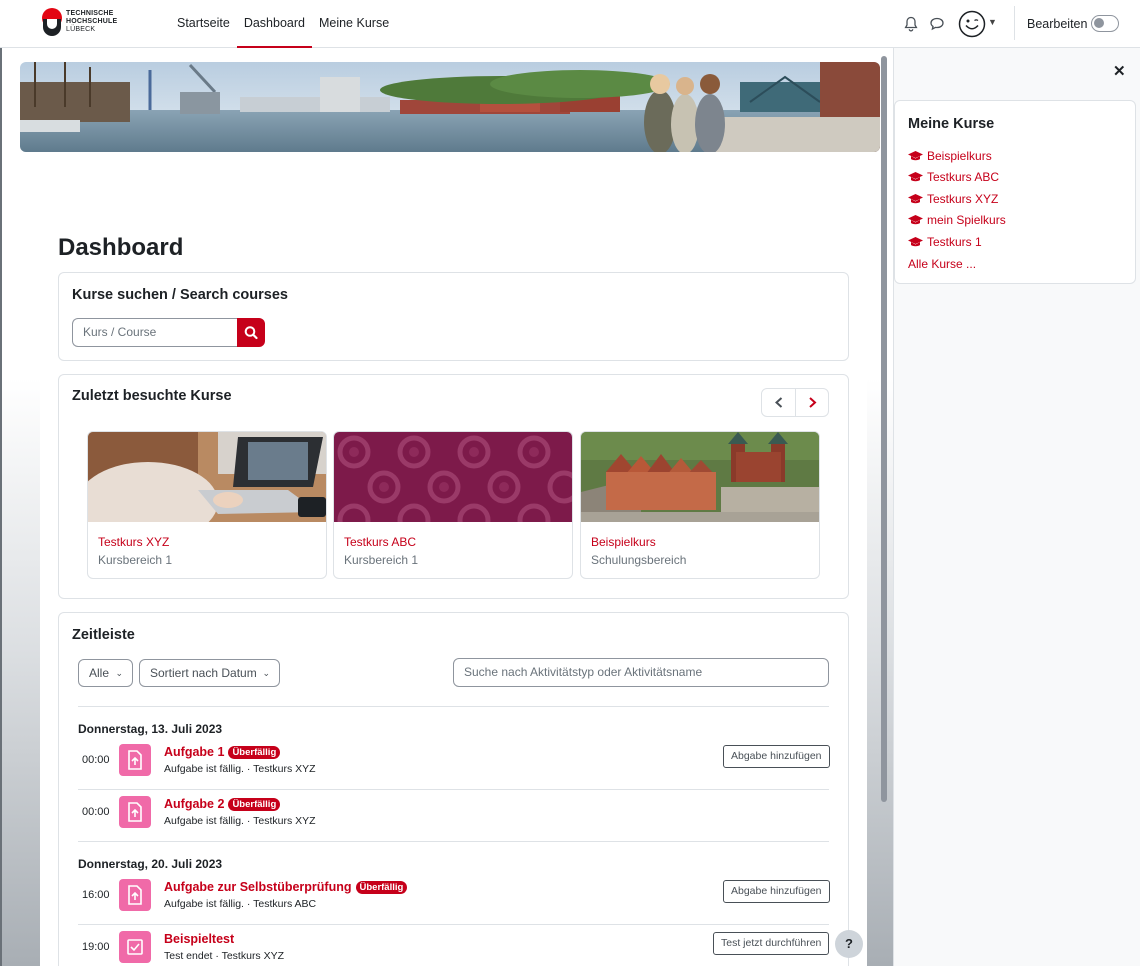  I want to click on course-search-input: Kurs / Course, so click(155, 332).